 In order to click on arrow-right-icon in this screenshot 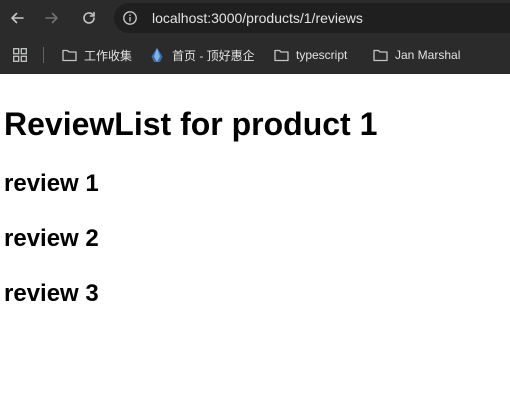, I will do `click(51, 18)`.